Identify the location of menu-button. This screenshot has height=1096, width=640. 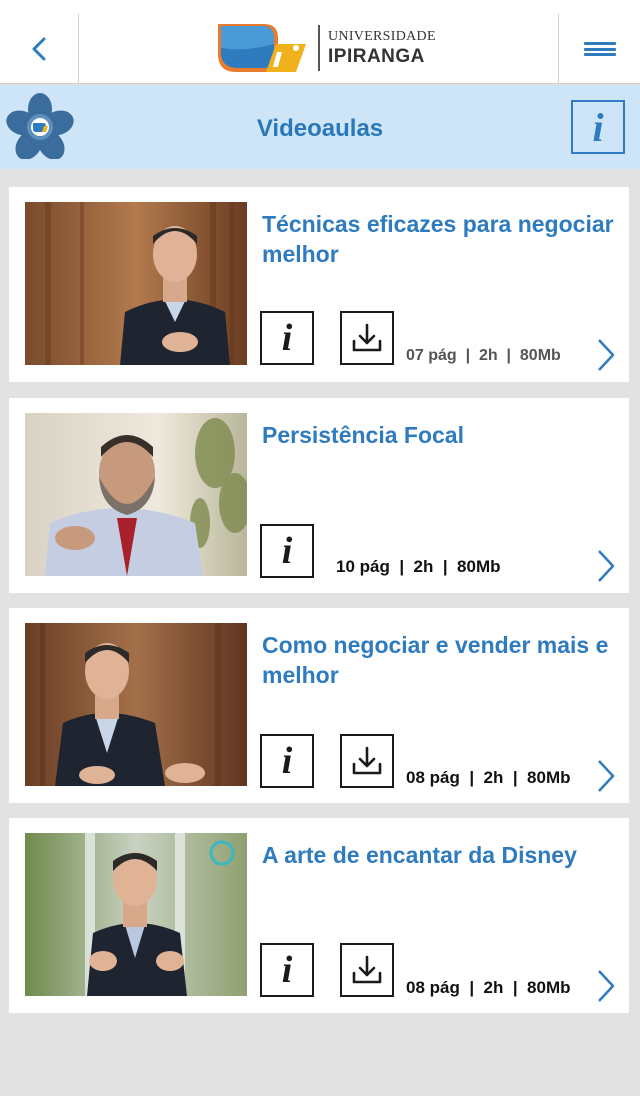
(599, 49).